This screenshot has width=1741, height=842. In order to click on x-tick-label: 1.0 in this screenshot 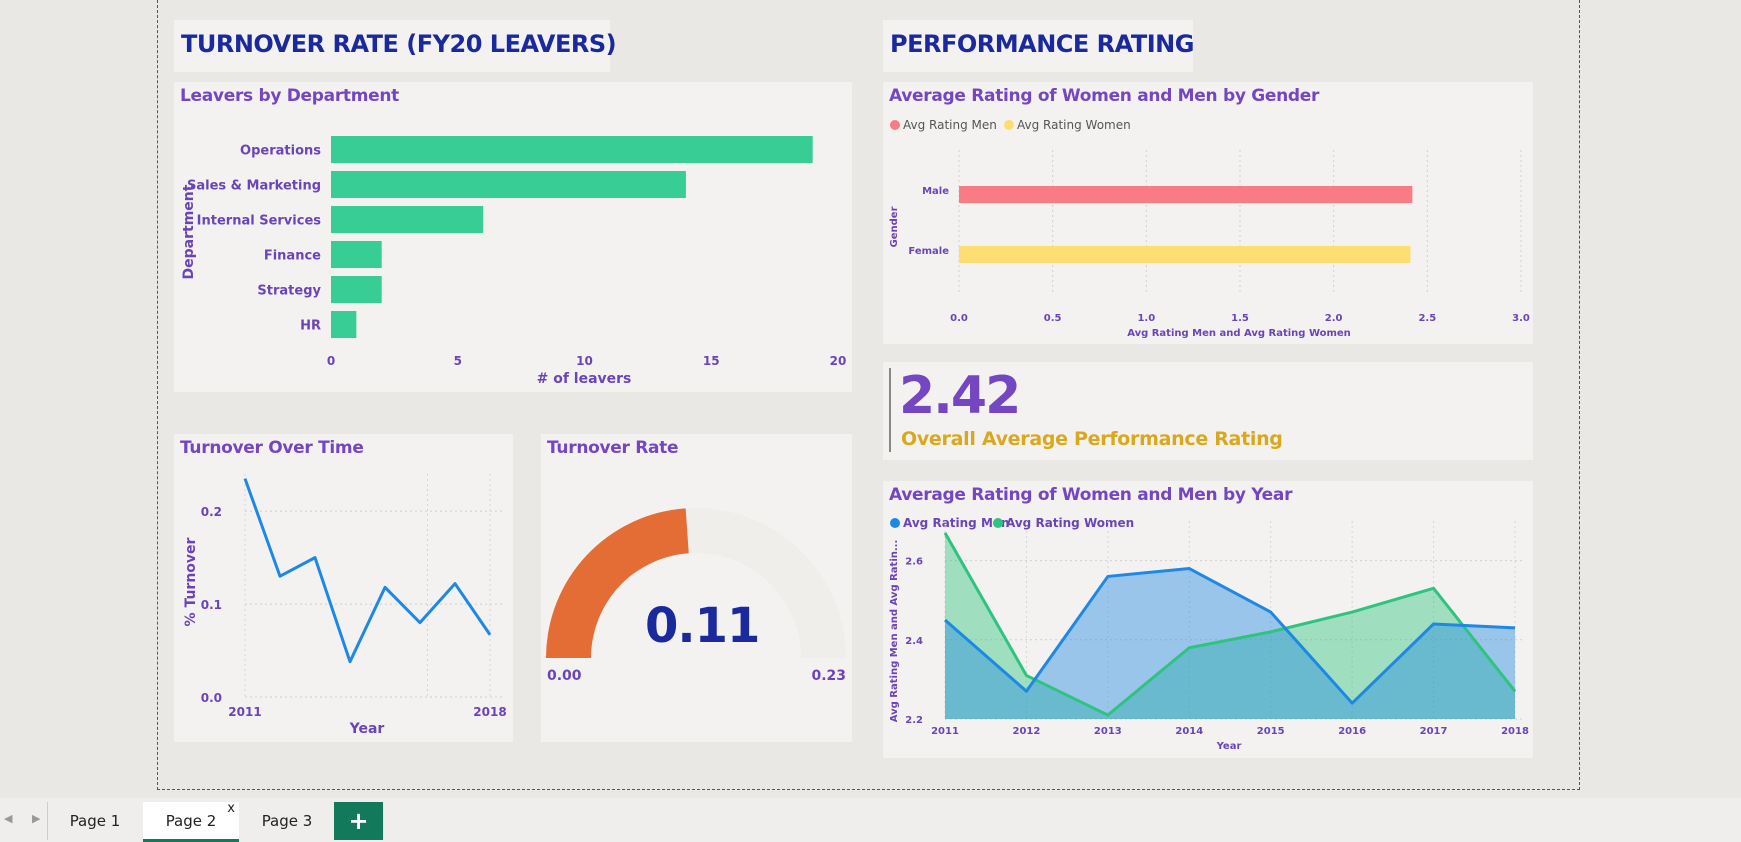, I will do `click(1146, 318)`.